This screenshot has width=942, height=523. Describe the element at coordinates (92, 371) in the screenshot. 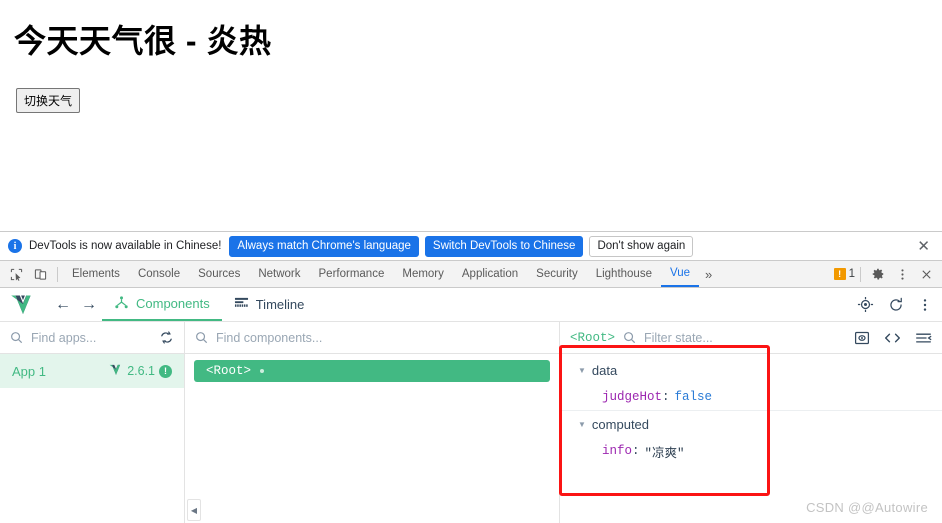

I see `app-list-item: App 1 2.6.1 !` at that location.